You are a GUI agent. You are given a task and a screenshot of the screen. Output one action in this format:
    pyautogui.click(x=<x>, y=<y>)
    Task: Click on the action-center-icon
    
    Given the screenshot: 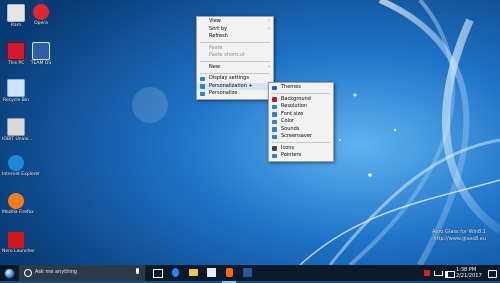 What is the action you would take?
    pyautogui.click(x=492, y=274)
    